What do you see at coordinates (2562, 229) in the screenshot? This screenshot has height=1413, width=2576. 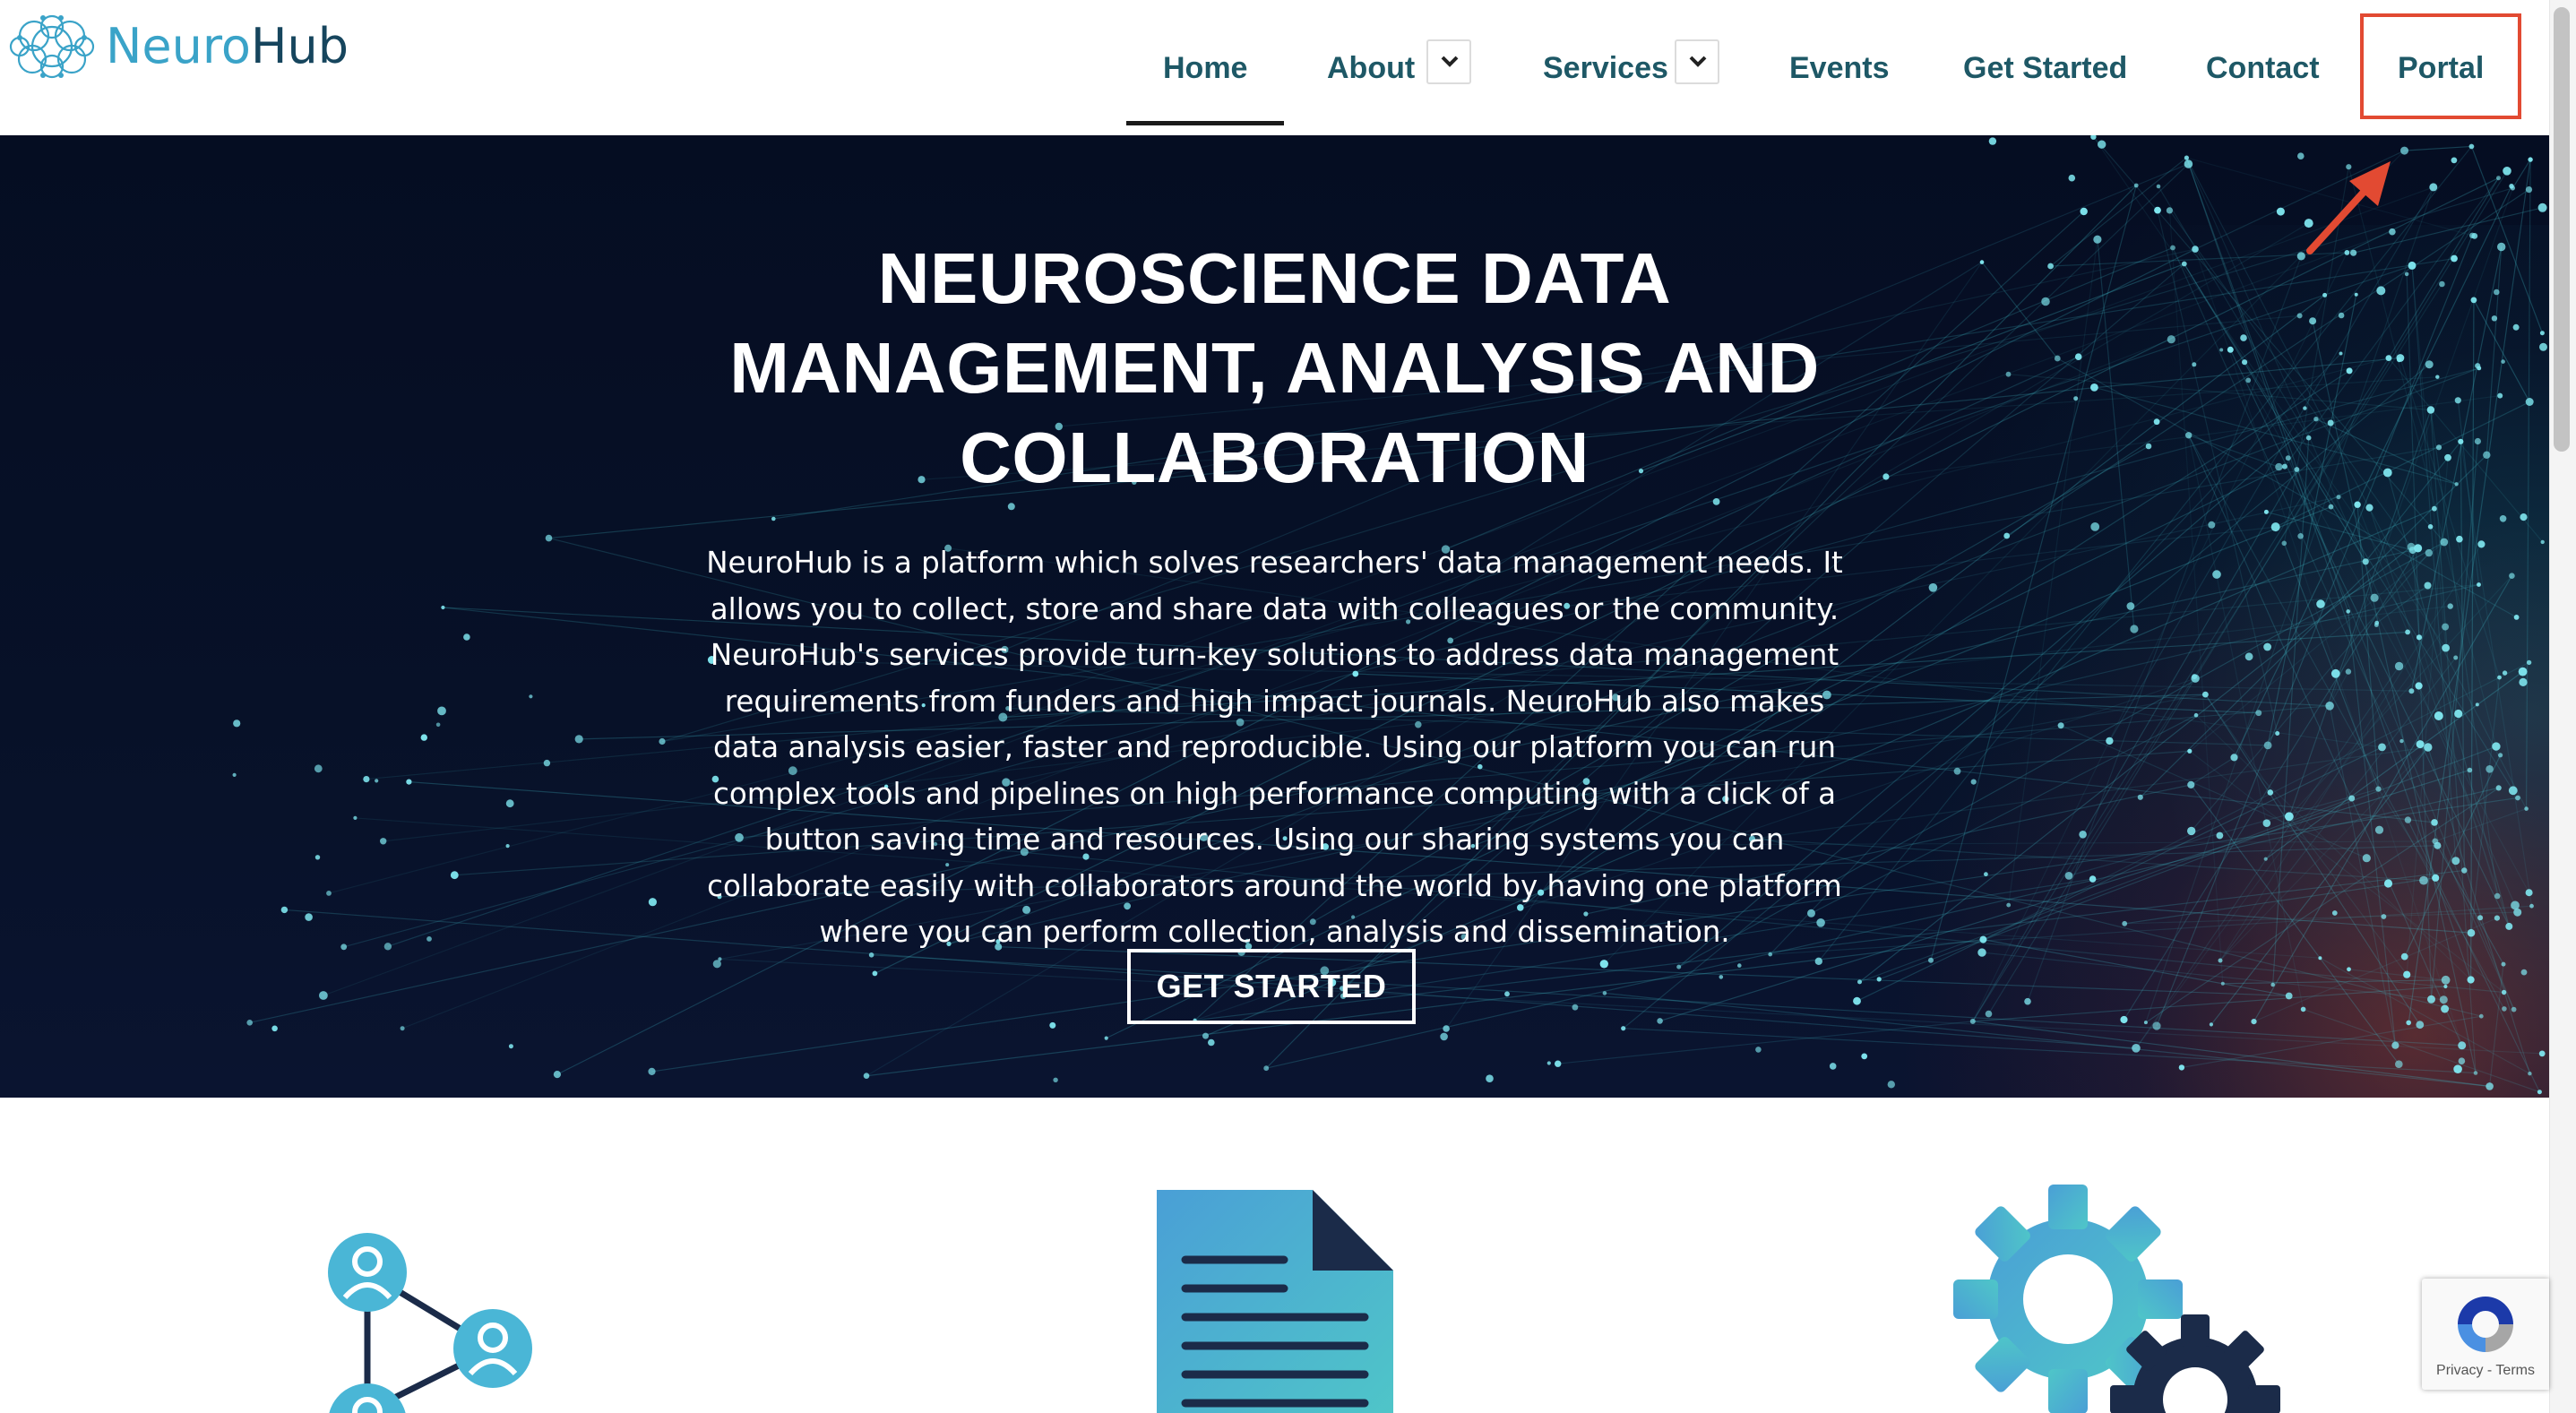 I see `scrollbar-thumb` at bounding box center [2562, 229].